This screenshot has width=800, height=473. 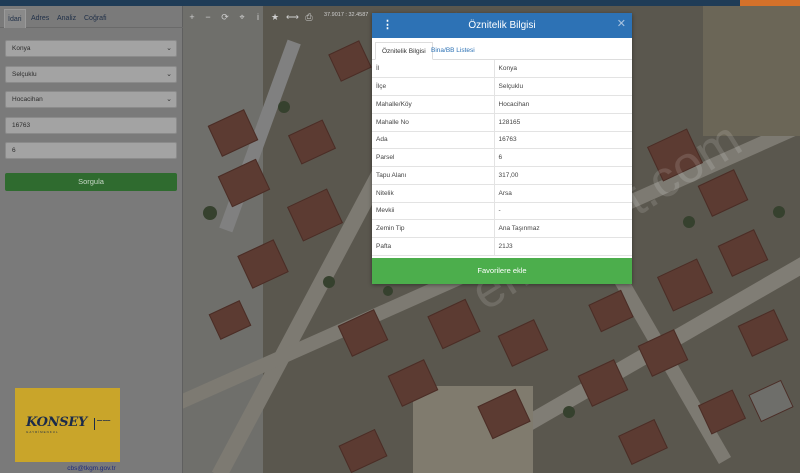 What do you see at coordinates (104, 420) in the screenshot?
I see `logo-side-text: ▬▬ ▬▬▬` at bounding box center [104, 420].